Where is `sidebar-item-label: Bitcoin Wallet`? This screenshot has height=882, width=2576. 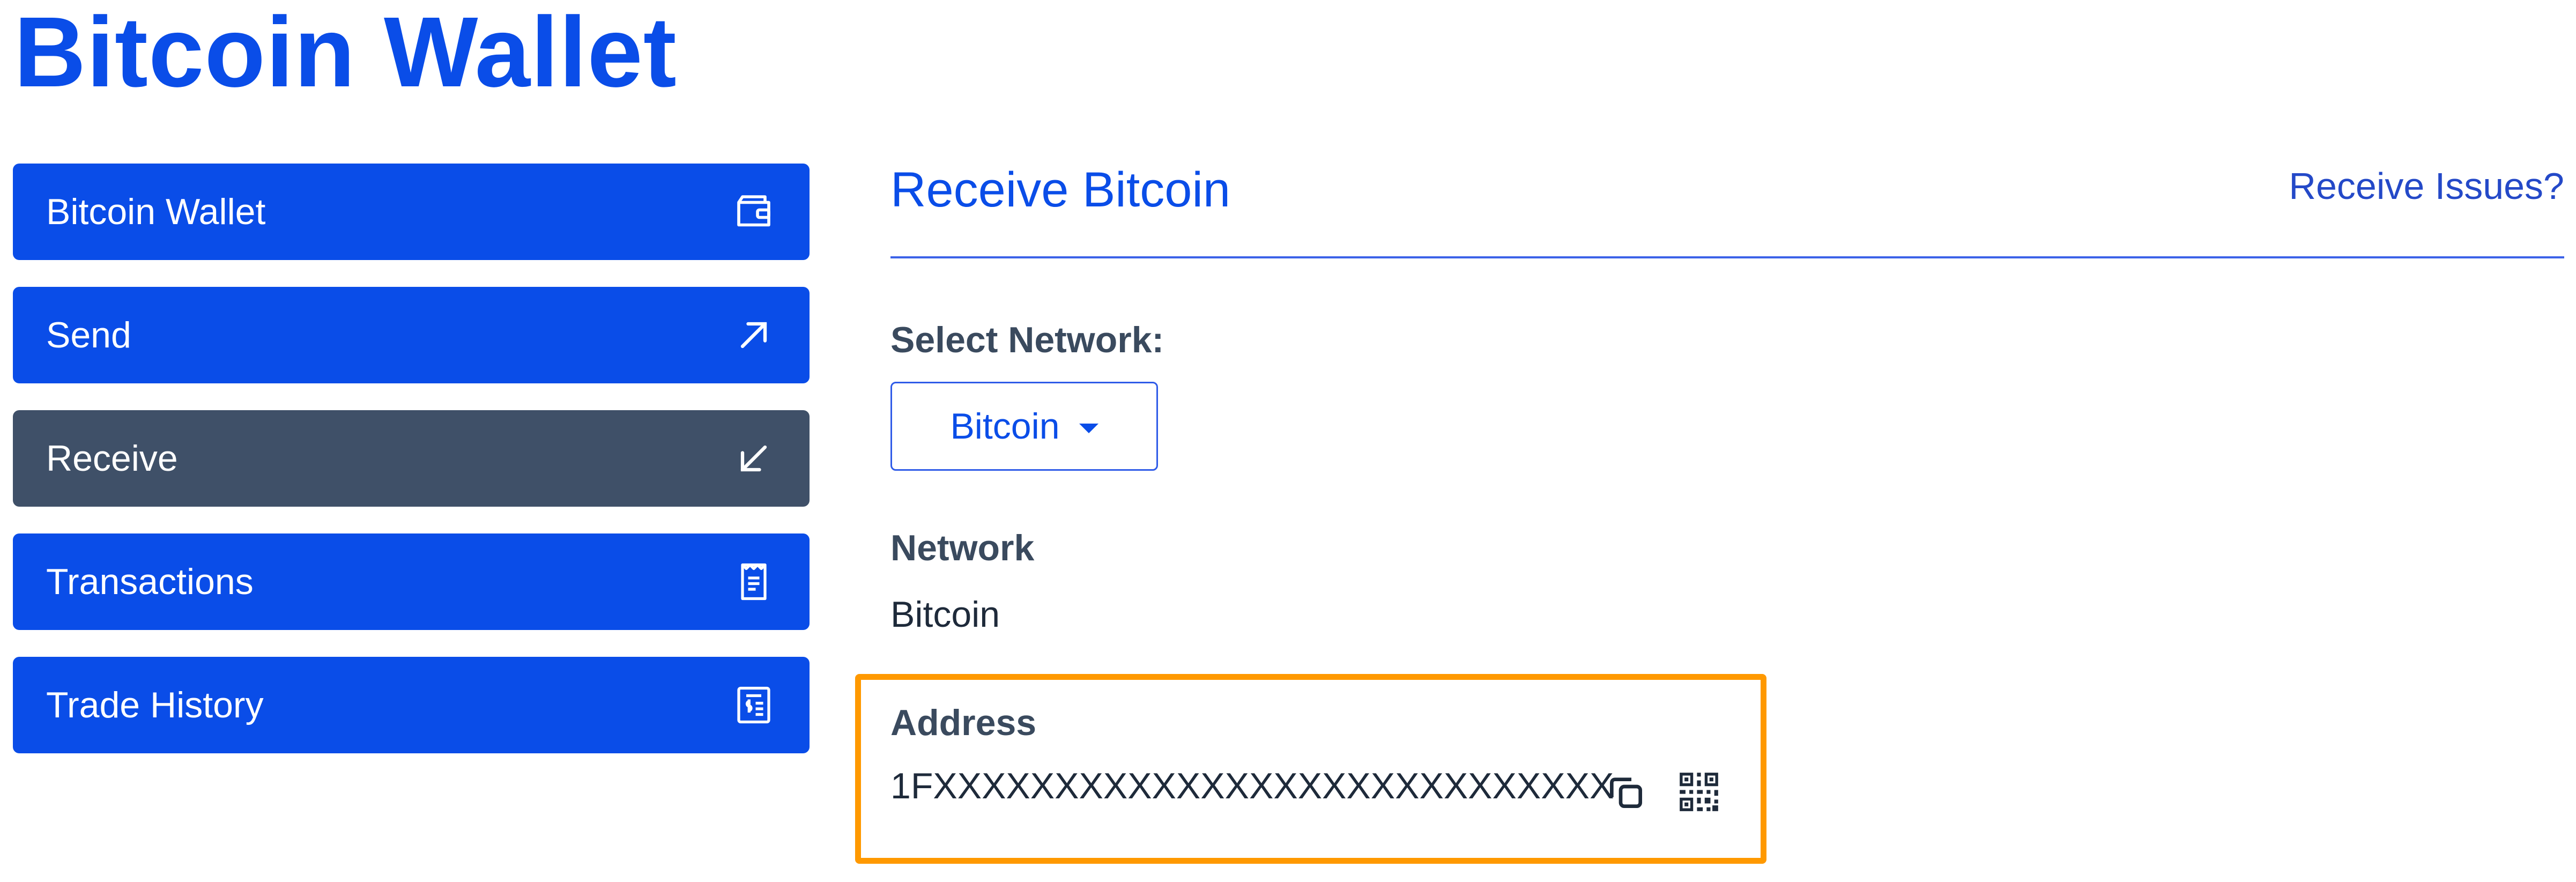
sidebar-item-label: Bitcoin Wallet is located at coordinates (156, 211).